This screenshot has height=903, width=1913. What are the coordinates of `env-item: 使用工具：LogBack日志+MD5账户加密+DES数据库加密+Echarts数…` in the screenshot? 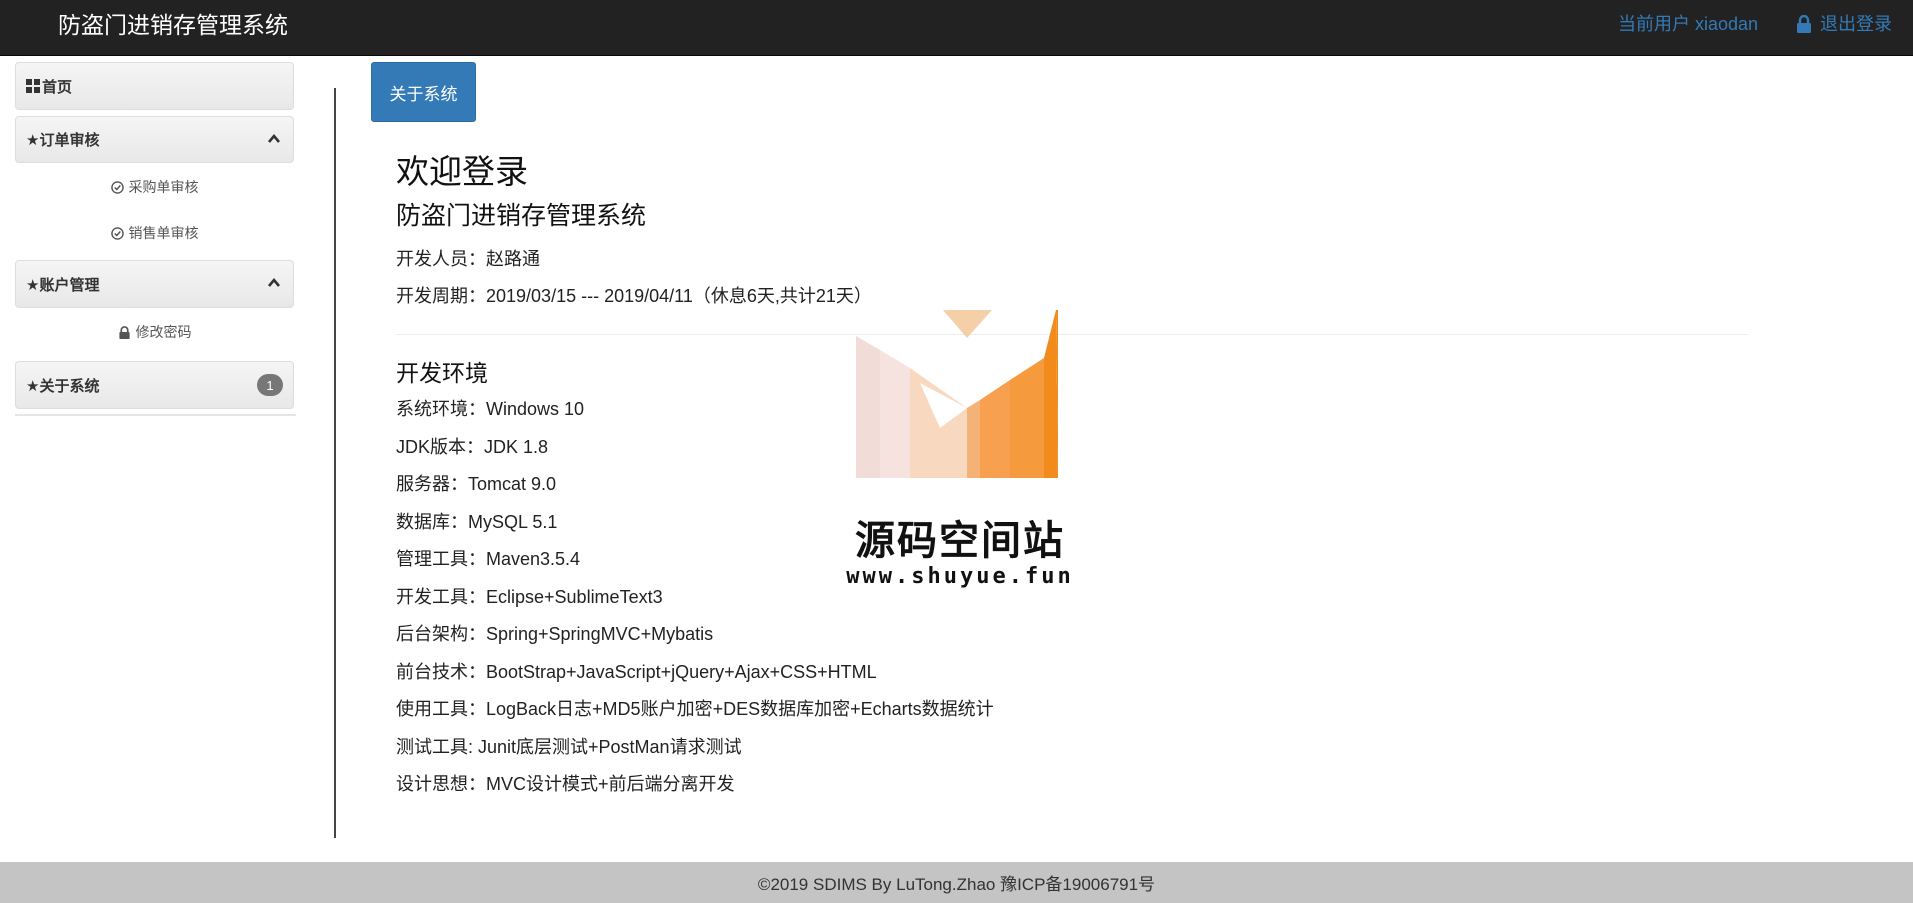 It's located at (695, 709).